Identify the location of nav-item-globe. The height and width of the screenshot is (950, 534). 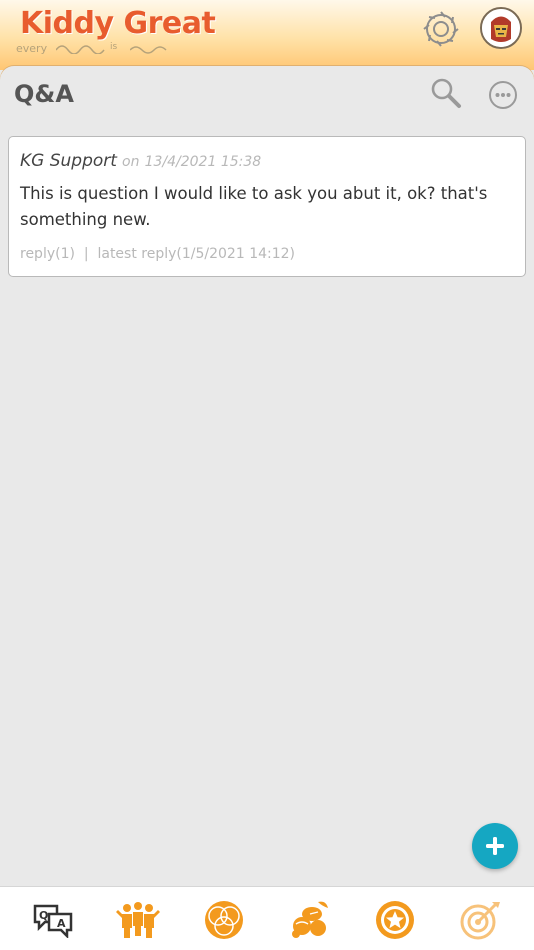
(224, 920).